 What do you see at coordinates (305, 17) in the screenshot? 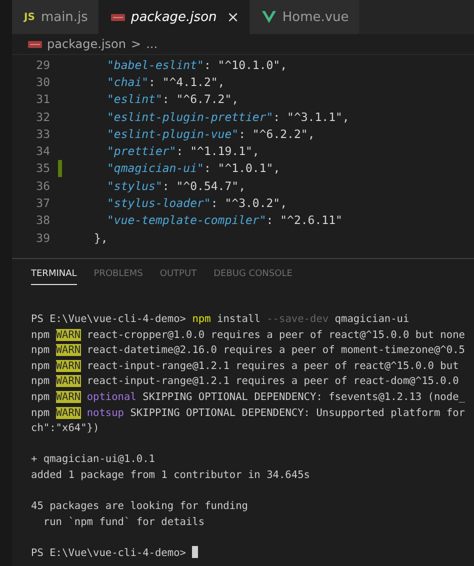
I see `editor-tab: Home.vue` at bounding box center [305, 17].